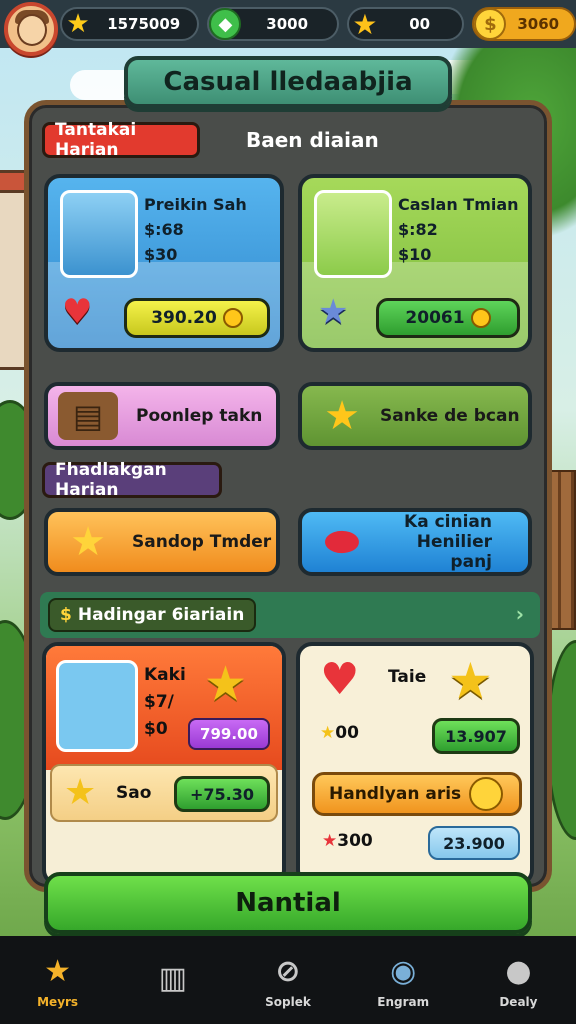 Image resolution: width=576 pixels, height=1024 pixels. I want to click on buy-button: 13.907, so click(476, 736).